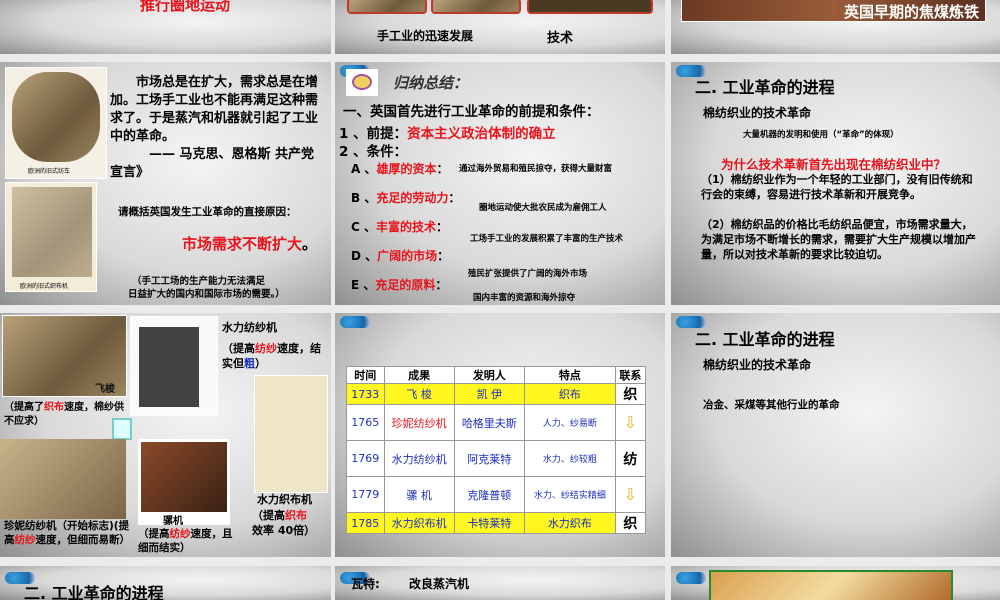  What do you see at coordinates (373, 152) in the screenshot?
I see `label: 2 、条件：` at bounding box center [373, 152].